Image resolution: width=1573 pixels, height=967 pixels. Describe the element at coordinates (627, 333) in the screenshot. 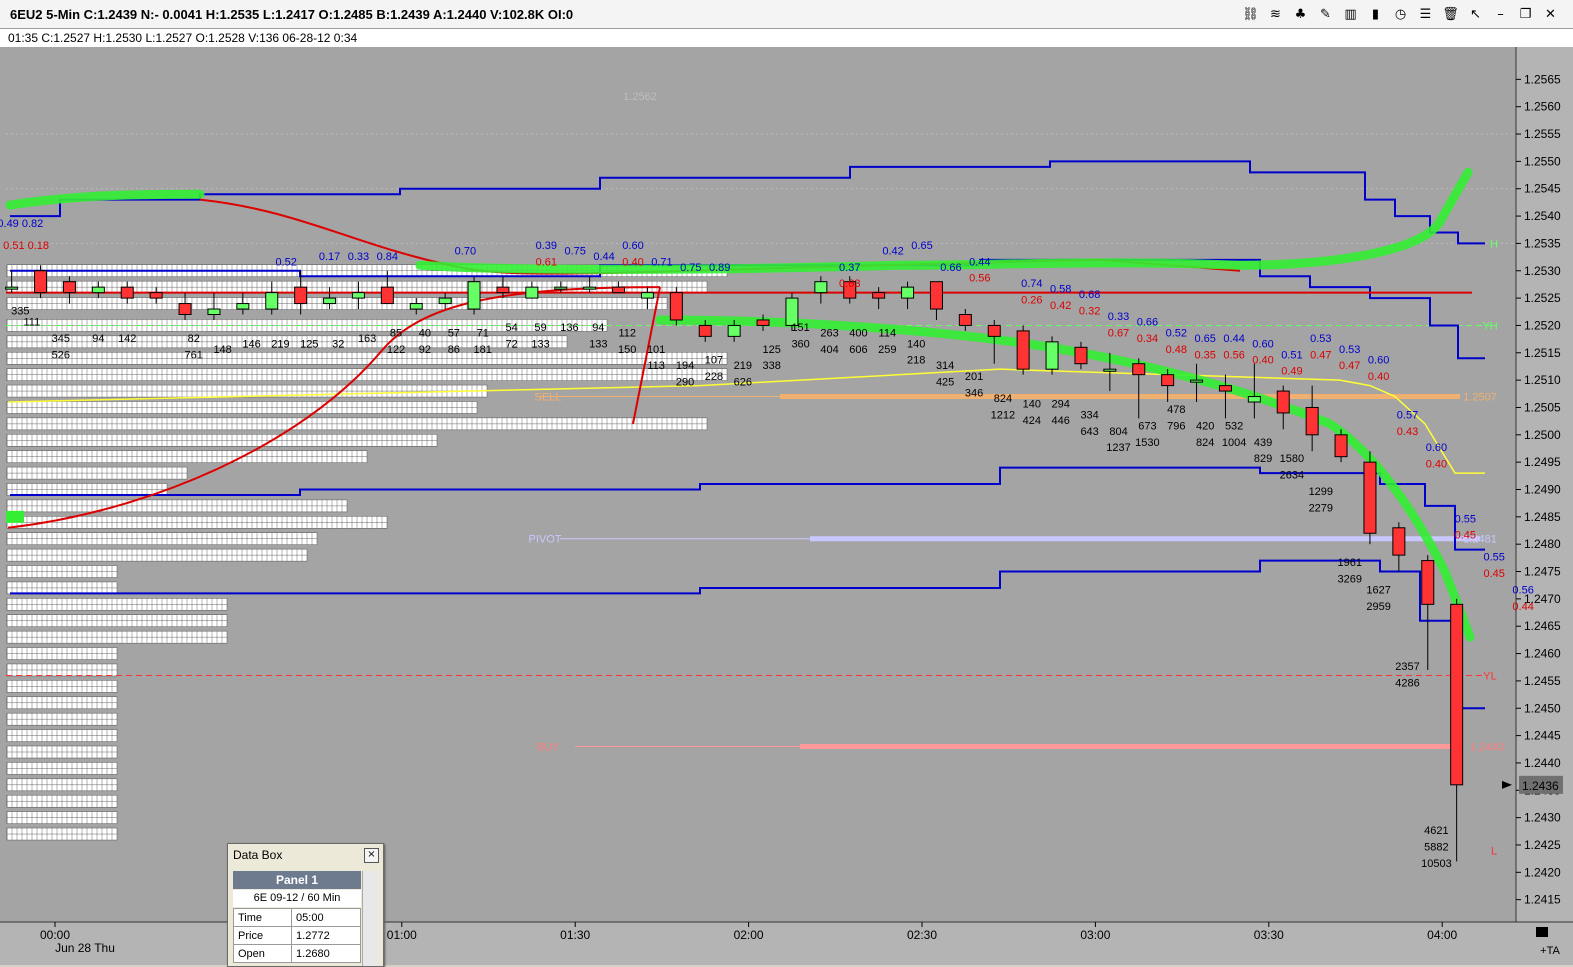

I see `volume-label: 112` at that location.